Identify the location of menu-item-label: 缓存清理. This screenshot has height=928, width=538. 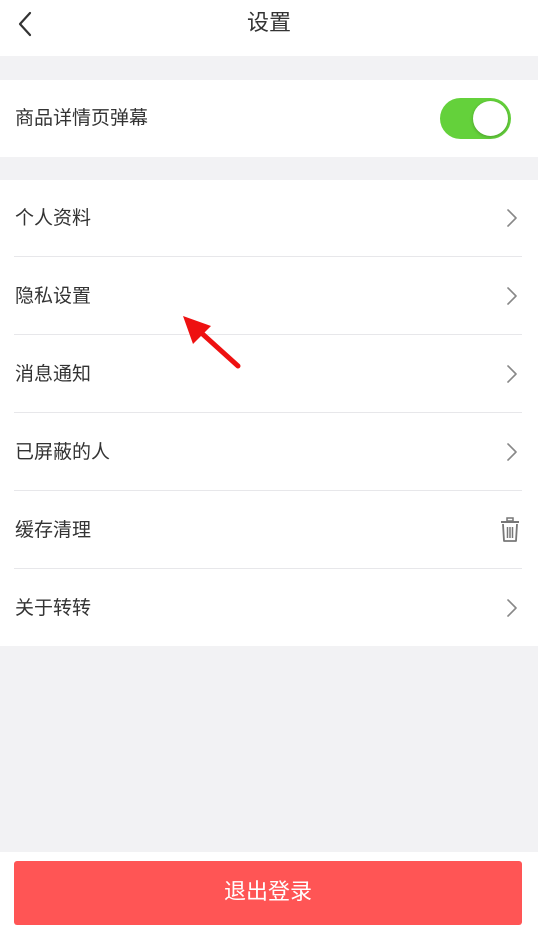
(53, 530).